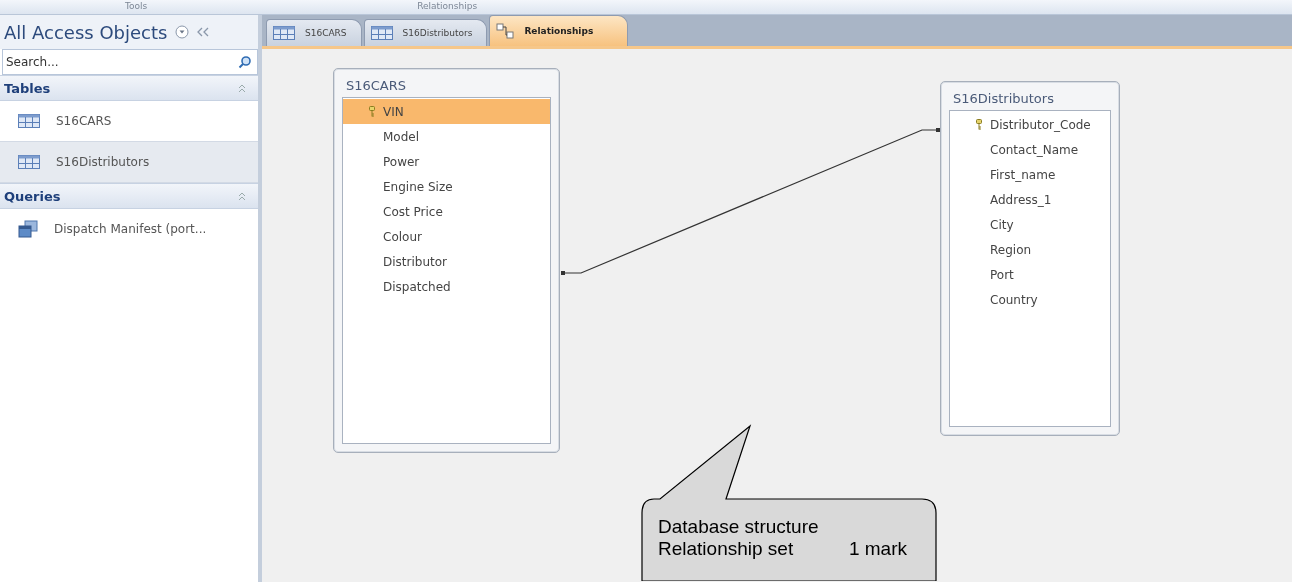 This screenshot has height=582, width=1292. Describe the element at coordinates (314, 32) in the screenshot. I see `document-tab: S16CARS` at that location.